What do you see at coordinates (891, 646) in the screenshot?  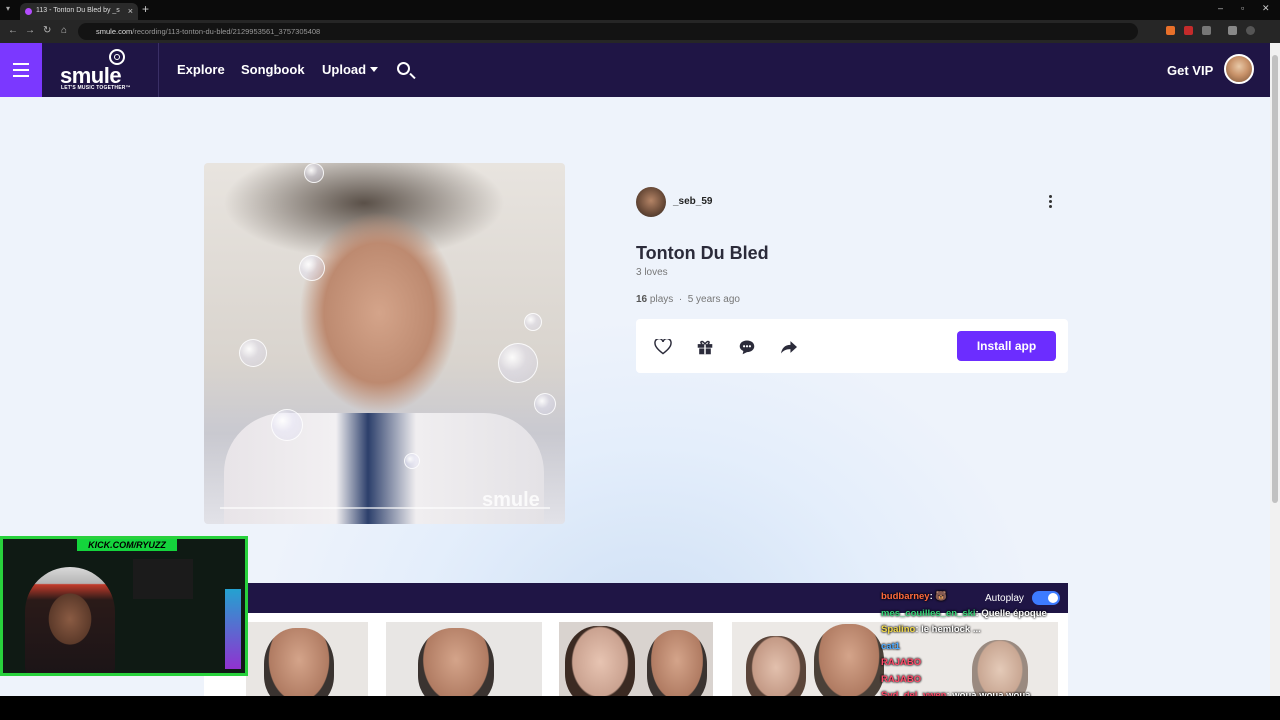 I see `chat-username: cat1` at bounding box center [891, 646].